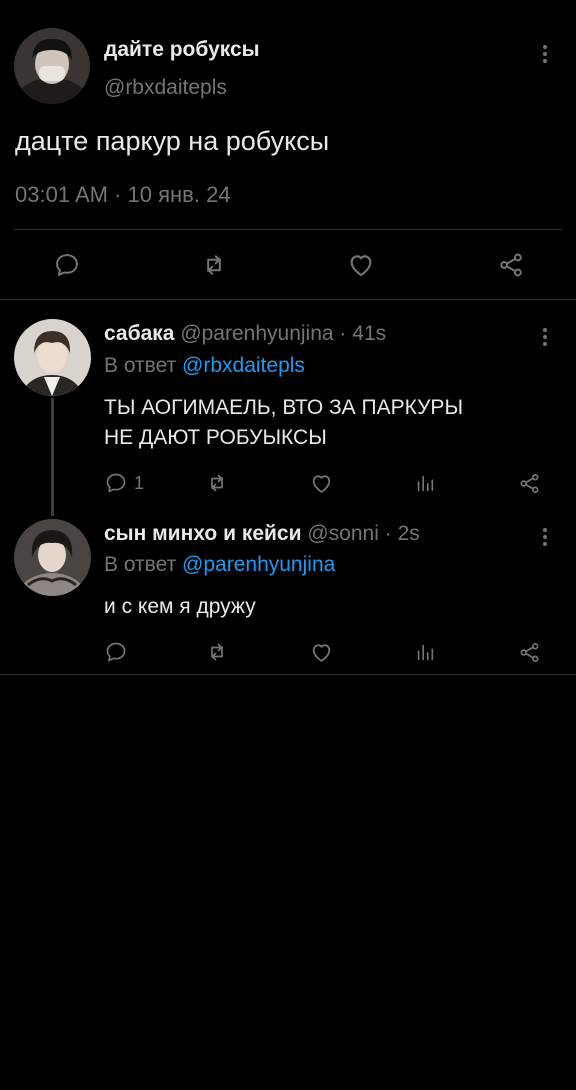  I want to click on main-like-button, so click(361, 265).